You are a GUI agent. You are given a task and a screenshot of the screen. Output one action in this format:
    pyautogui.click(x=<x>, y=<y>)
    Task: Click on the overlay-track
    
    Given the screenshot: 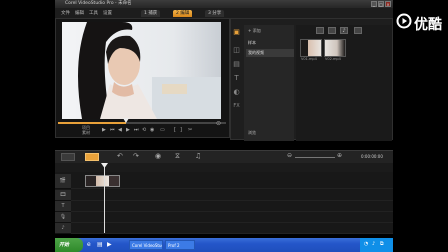 What is the action you would take?
    pyautogui.click(x=232, y=195)
    